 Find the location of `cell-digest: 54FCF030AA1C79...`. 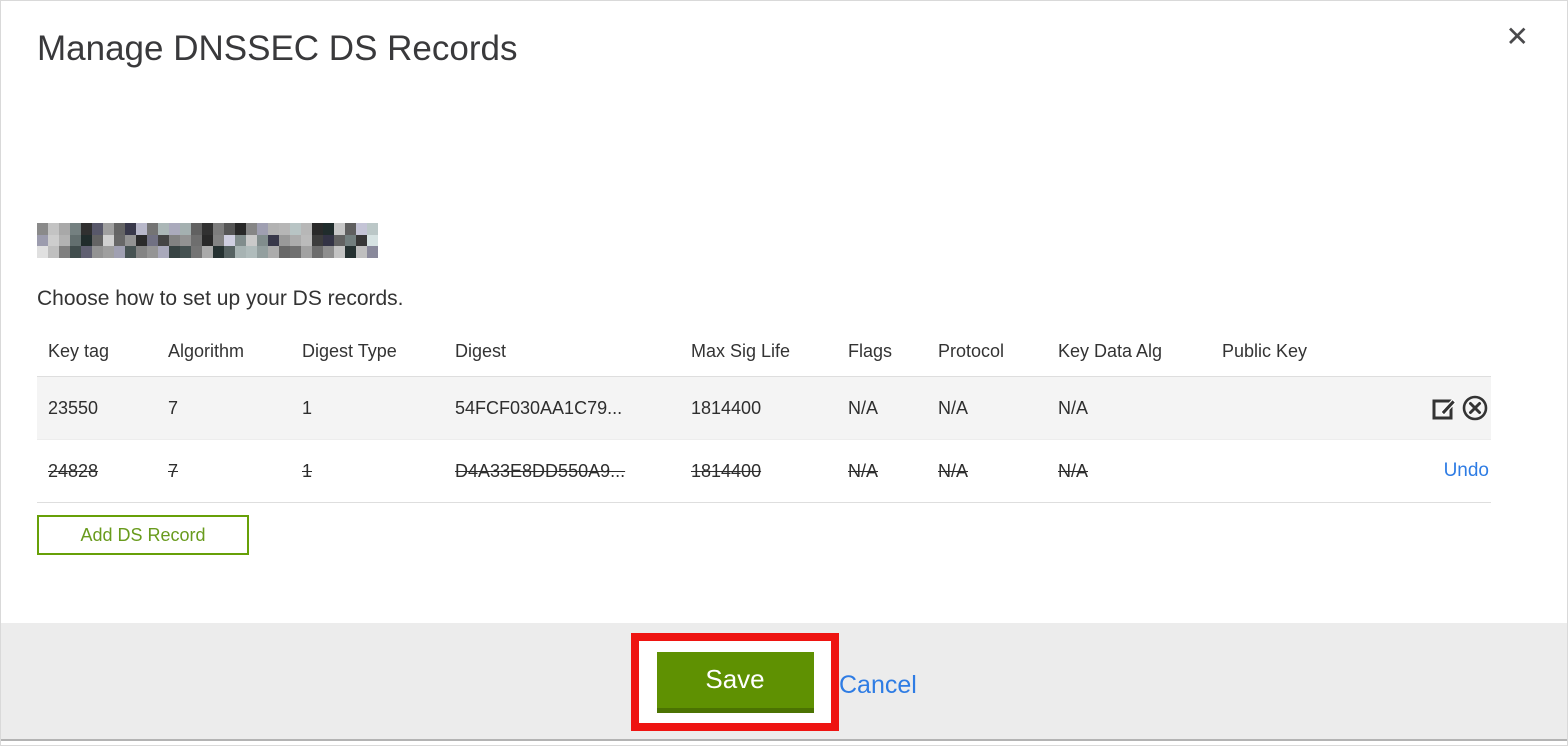

cell-digest: 54FCF030AA1C79... is located at coordinates (539, 407).